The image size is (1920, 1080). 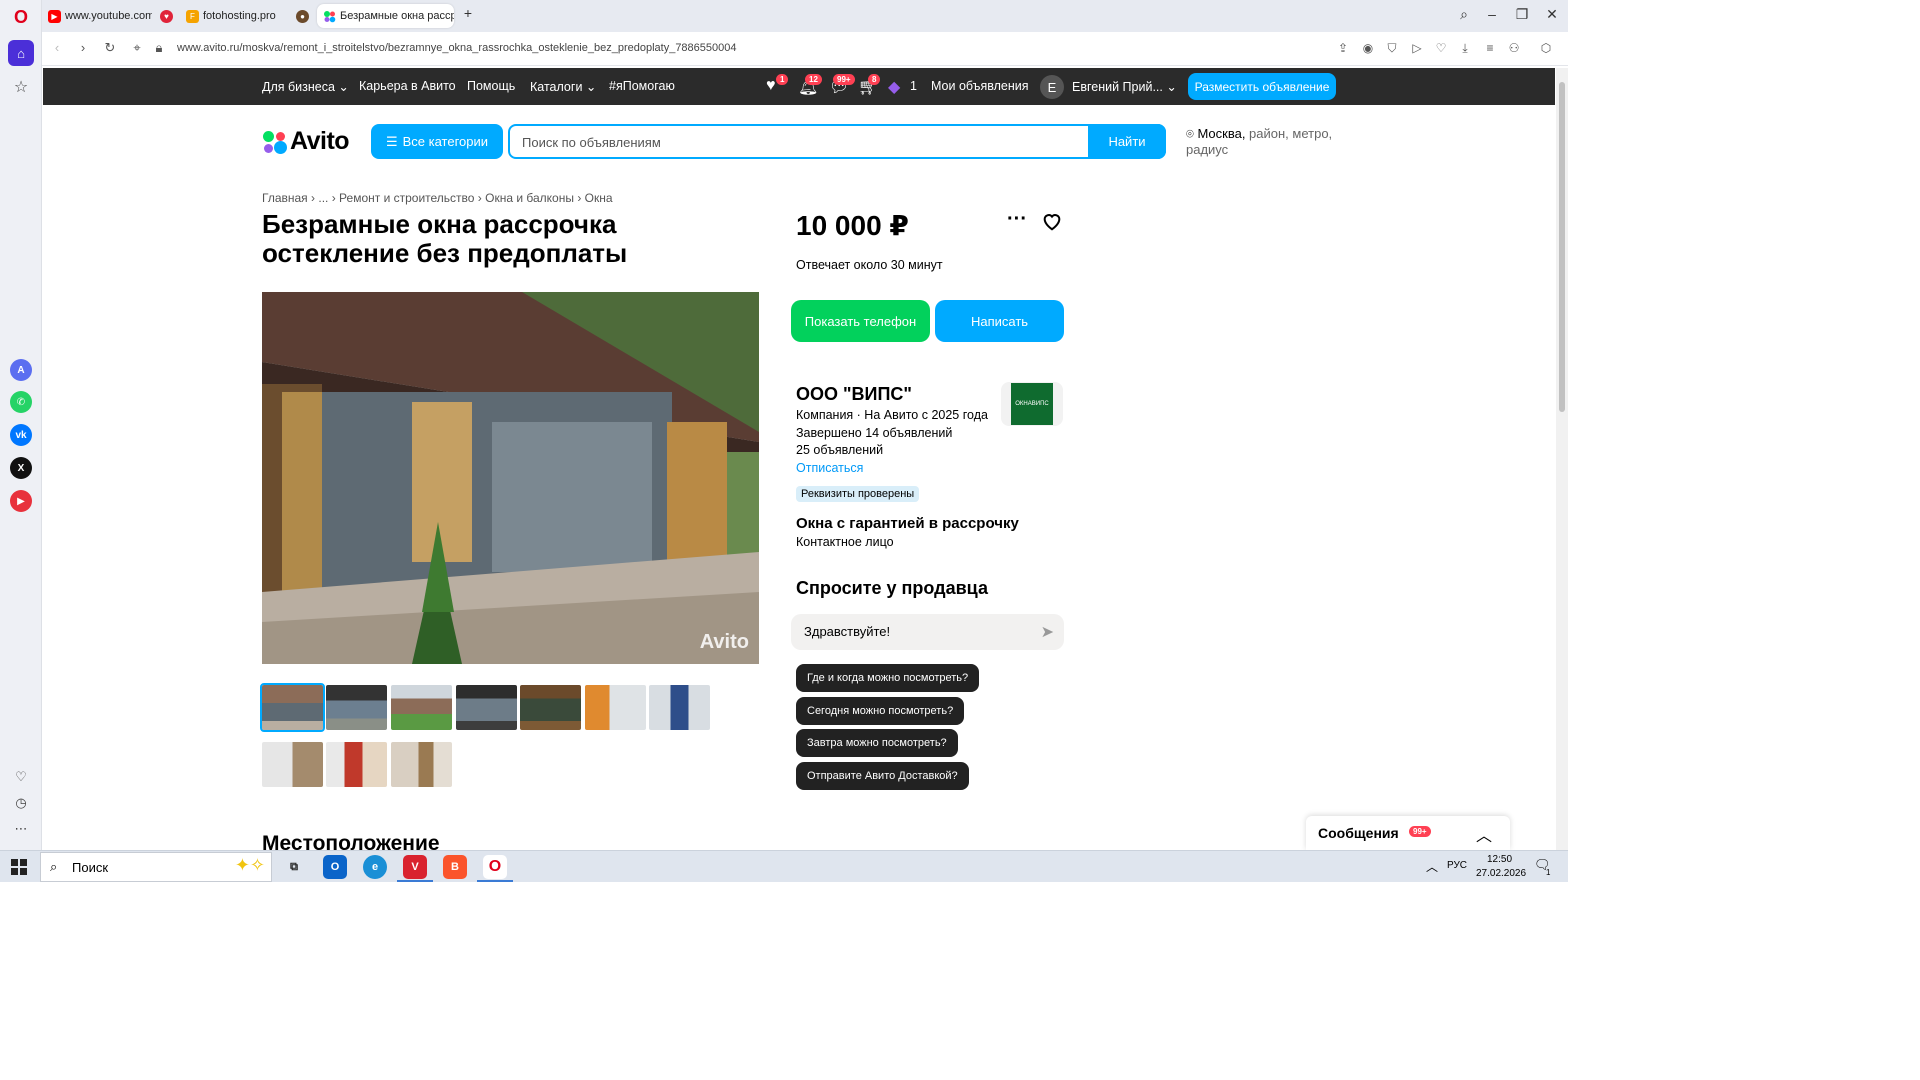 What do you see at coordinates (303, 16) in the screenshot?
I see `tab-cookie: ●` at bounding box center [303, 16].